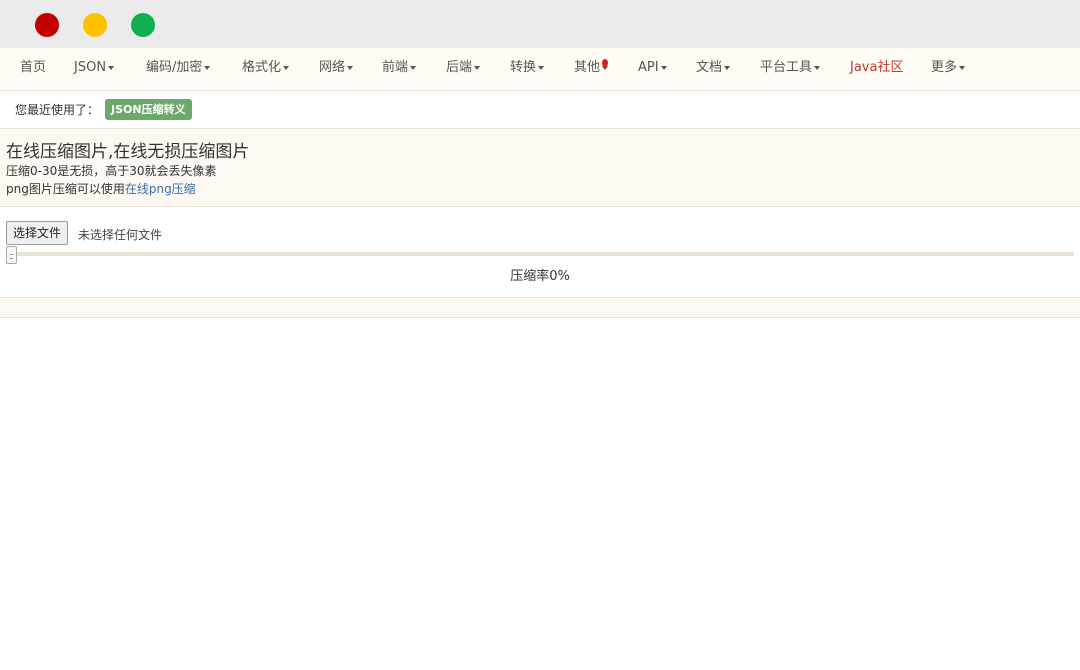 The width and height of the screenshot is (1080, 670). Describe the element at coordinates (90, 67) in the screenshot. I see `nav-item-label: JSON` at that location.